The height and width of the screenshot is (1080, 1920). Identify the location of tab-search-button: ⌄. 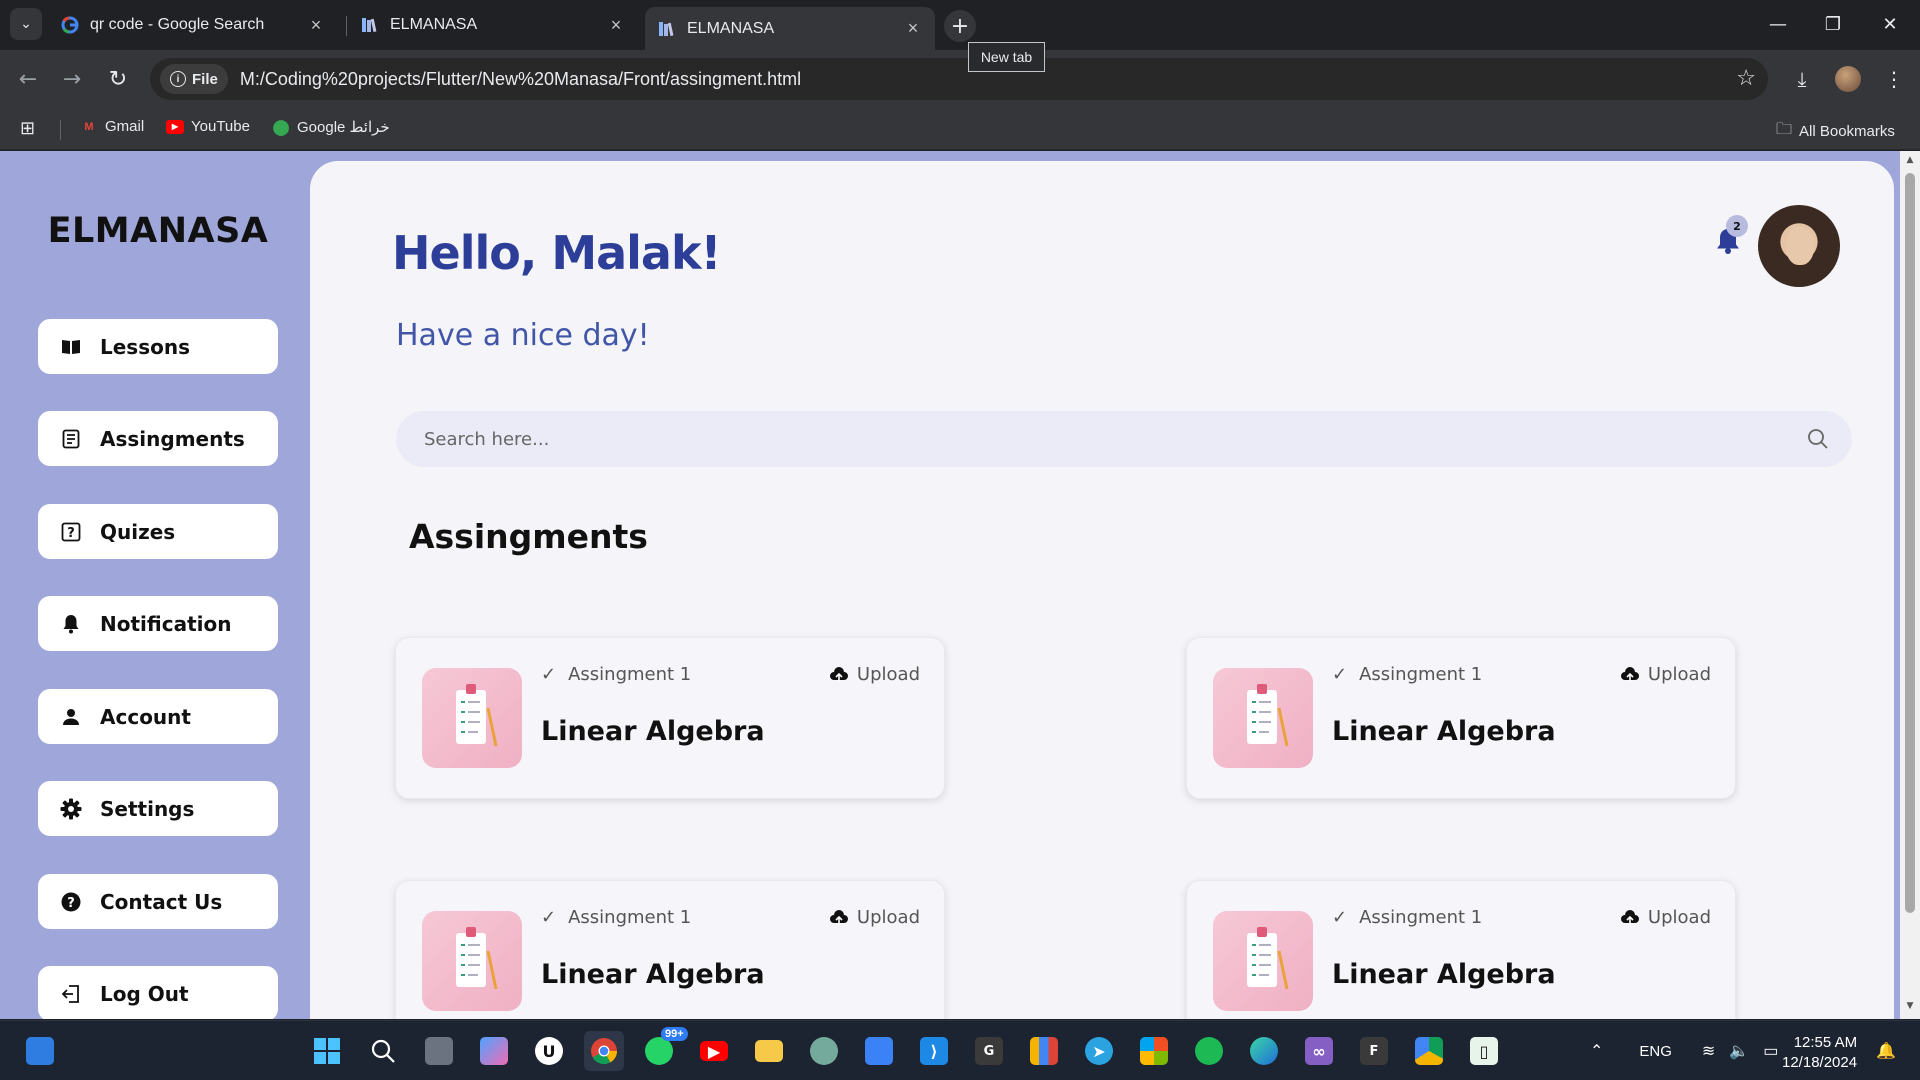
(26, 24).